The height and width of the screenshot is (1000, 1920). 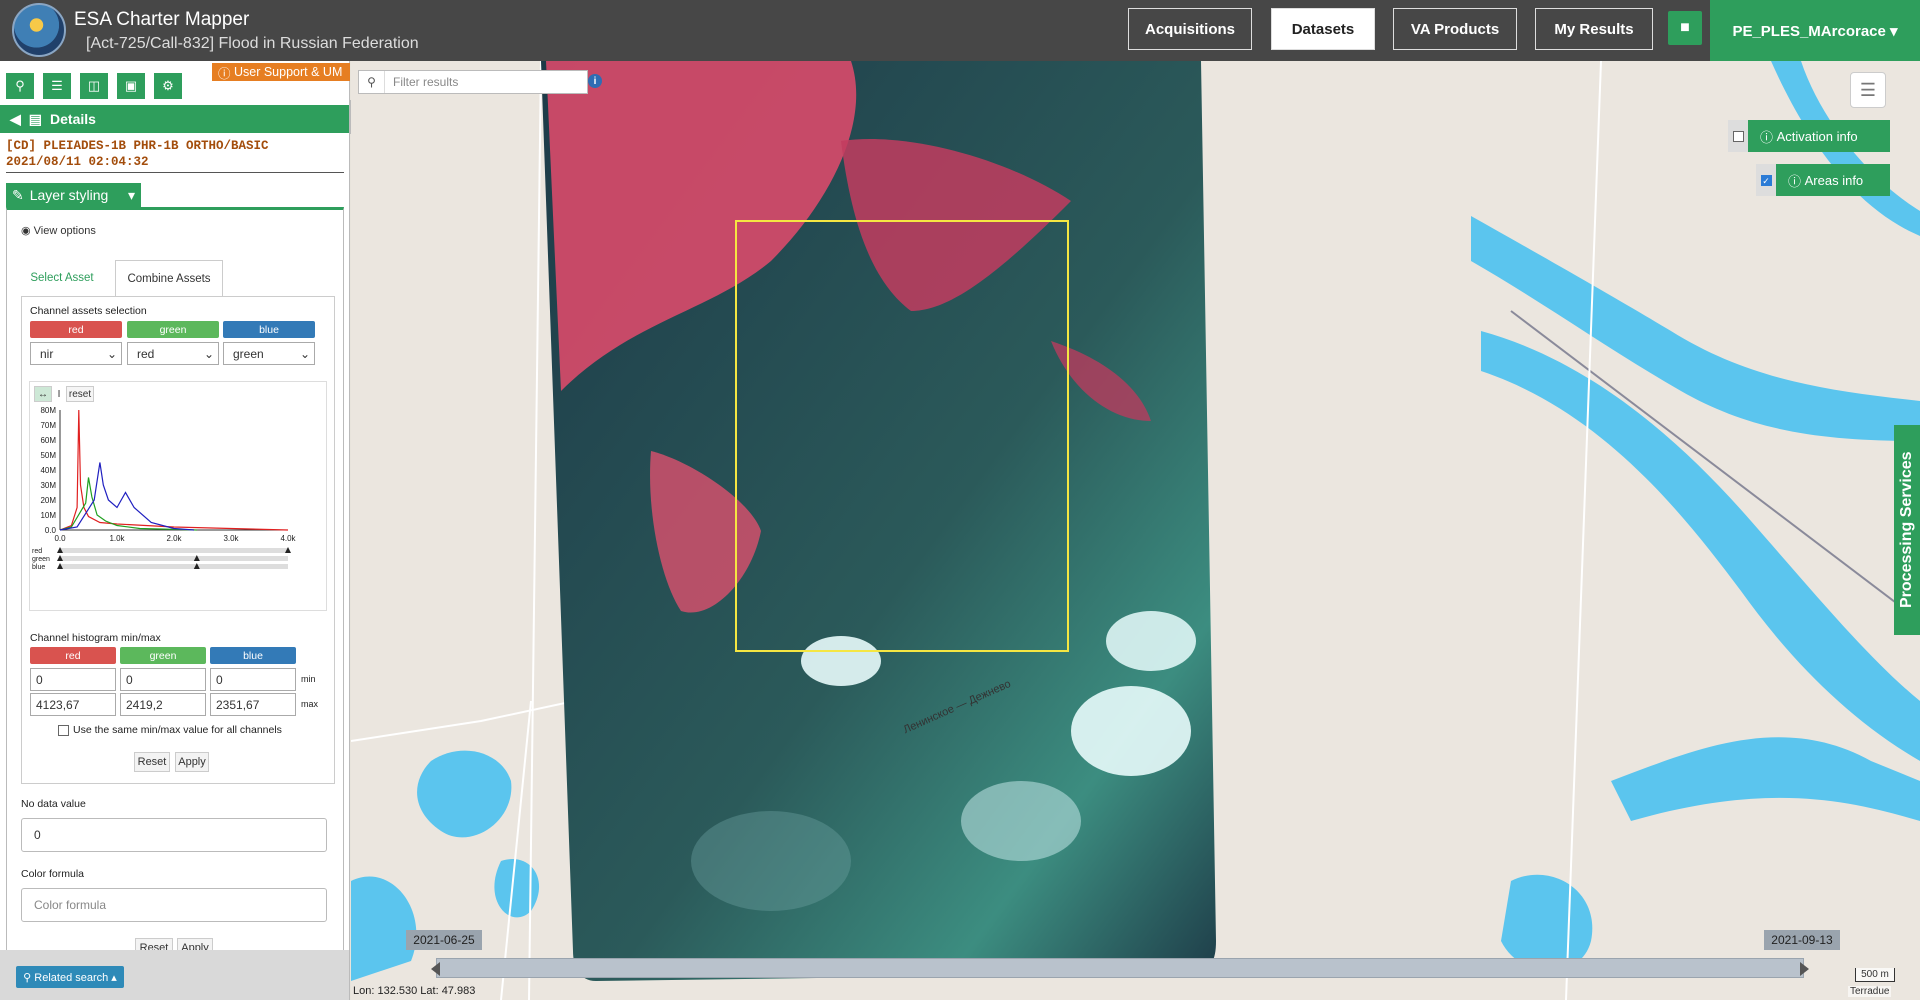 What do you see at coordinates (63, 730) in the screenshot?
I see `same-minmax-checkbox` at bounding box center [63, 730].